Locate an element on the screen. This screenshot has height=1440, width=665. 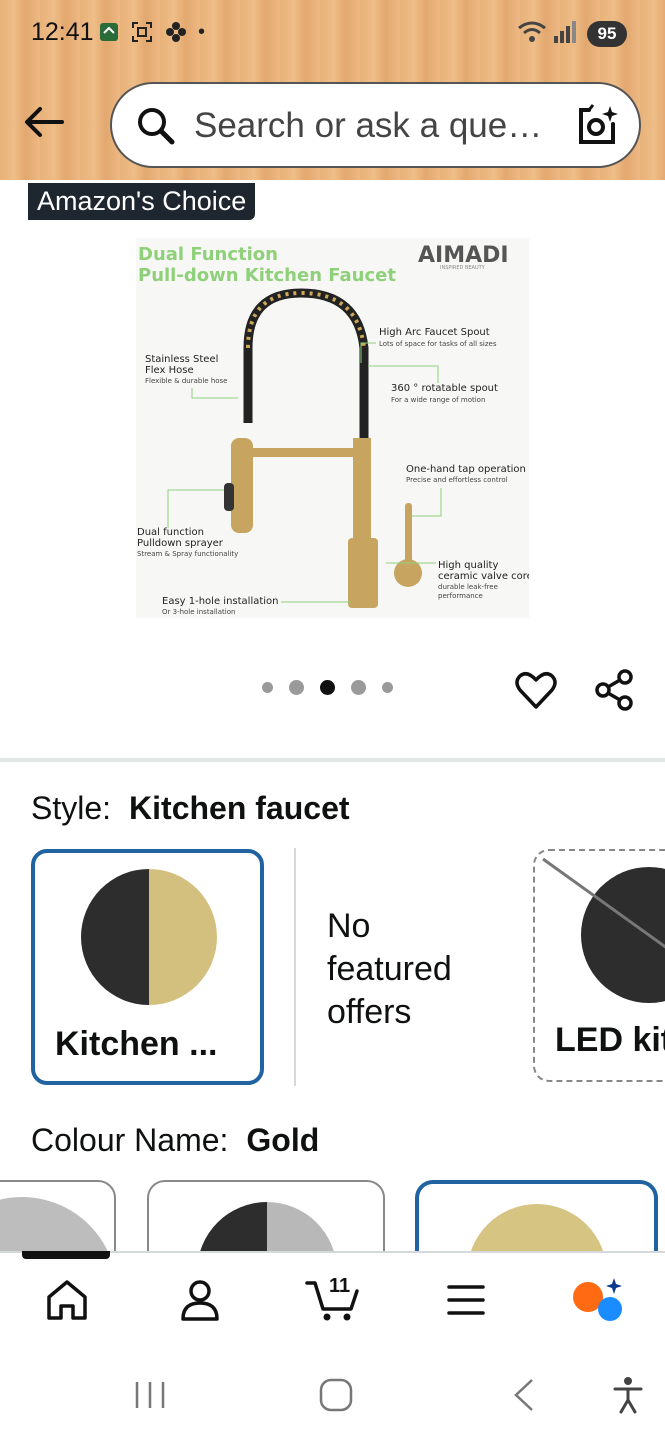
feature-label: ceramic valve core is located at coordinates (483, 576).